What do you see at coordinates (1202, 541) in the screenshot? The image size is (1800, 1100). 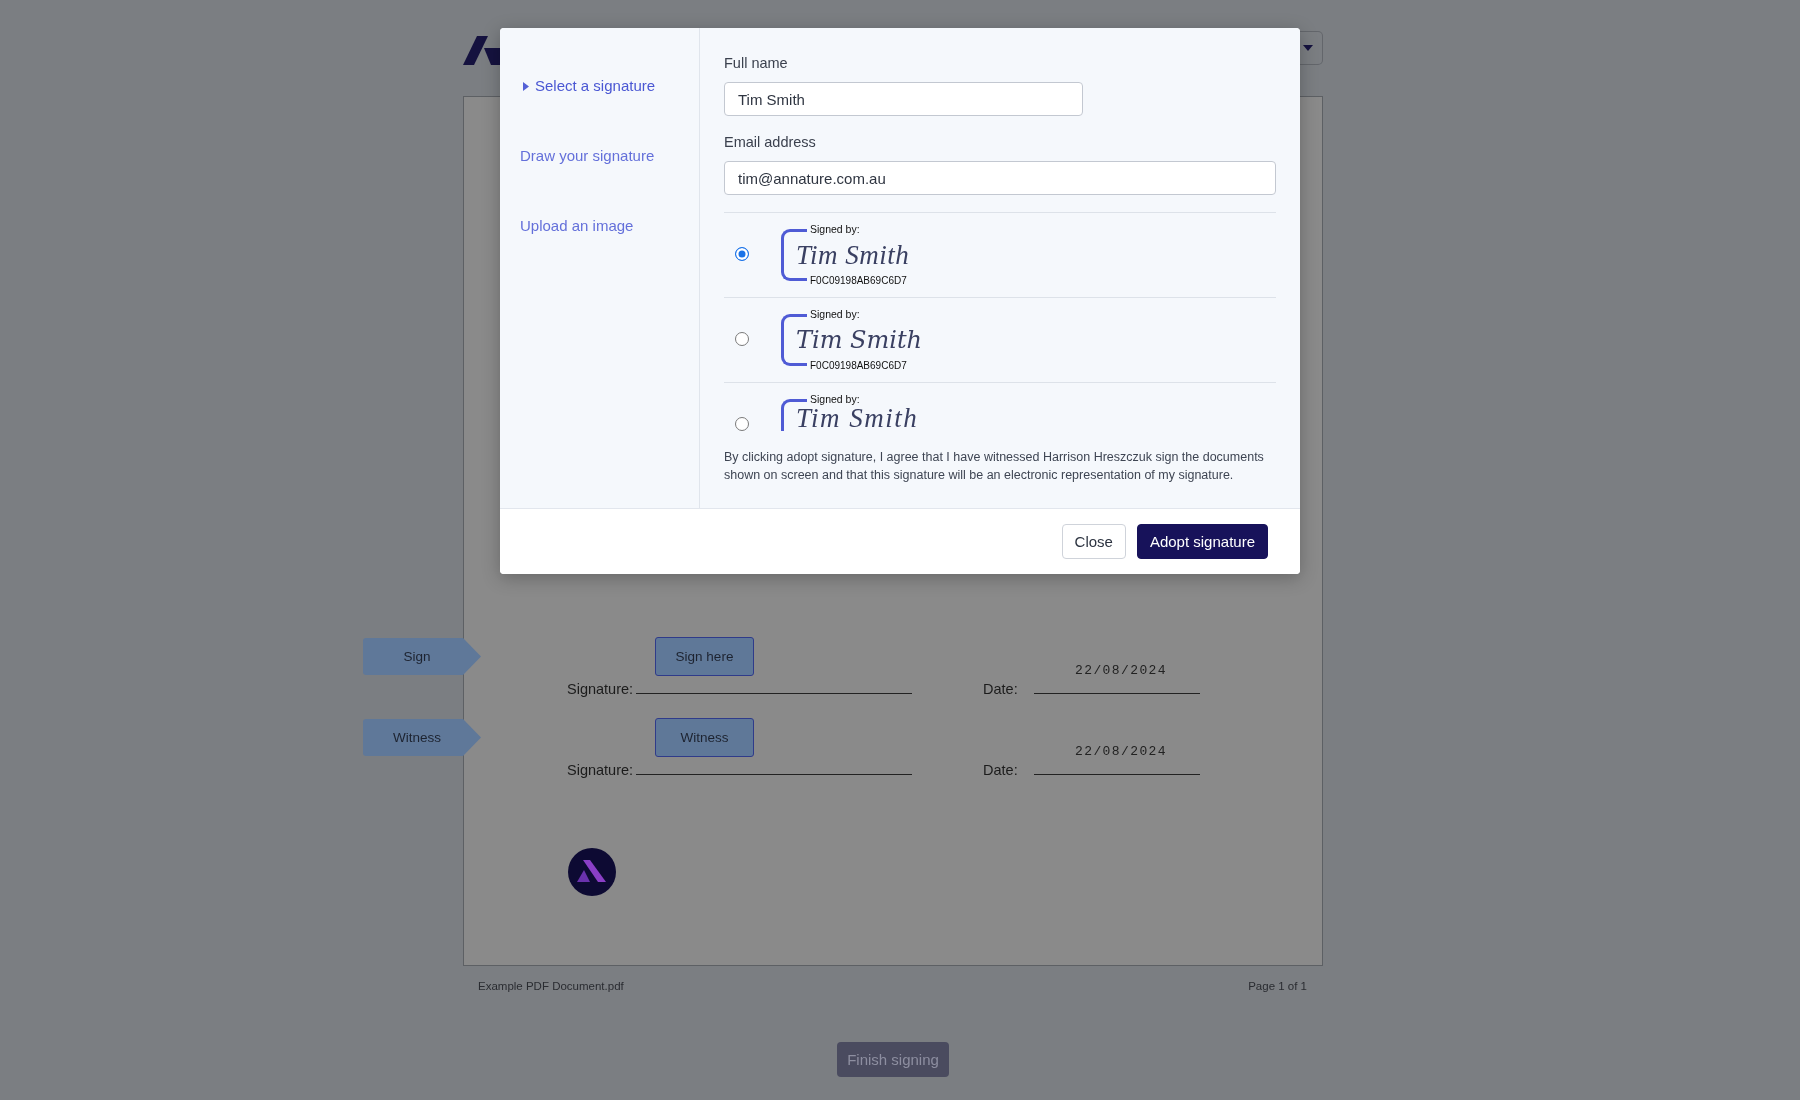 I see `adopt-signature-button: Adopt signature` at bounding box center [1202, 541].